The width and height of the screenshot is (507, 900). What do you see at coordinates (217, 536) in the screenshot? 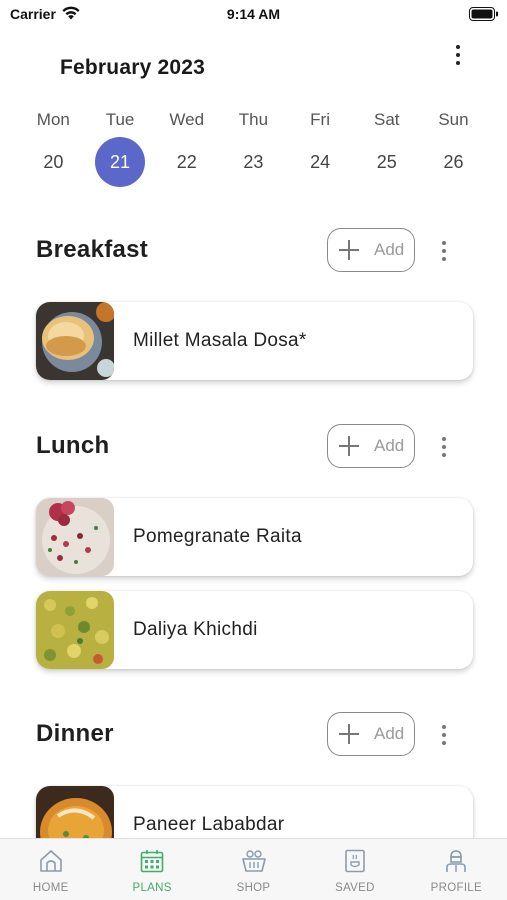
I see `recipe-name: Pomegranate Raita` at bounding box center [217, 536].